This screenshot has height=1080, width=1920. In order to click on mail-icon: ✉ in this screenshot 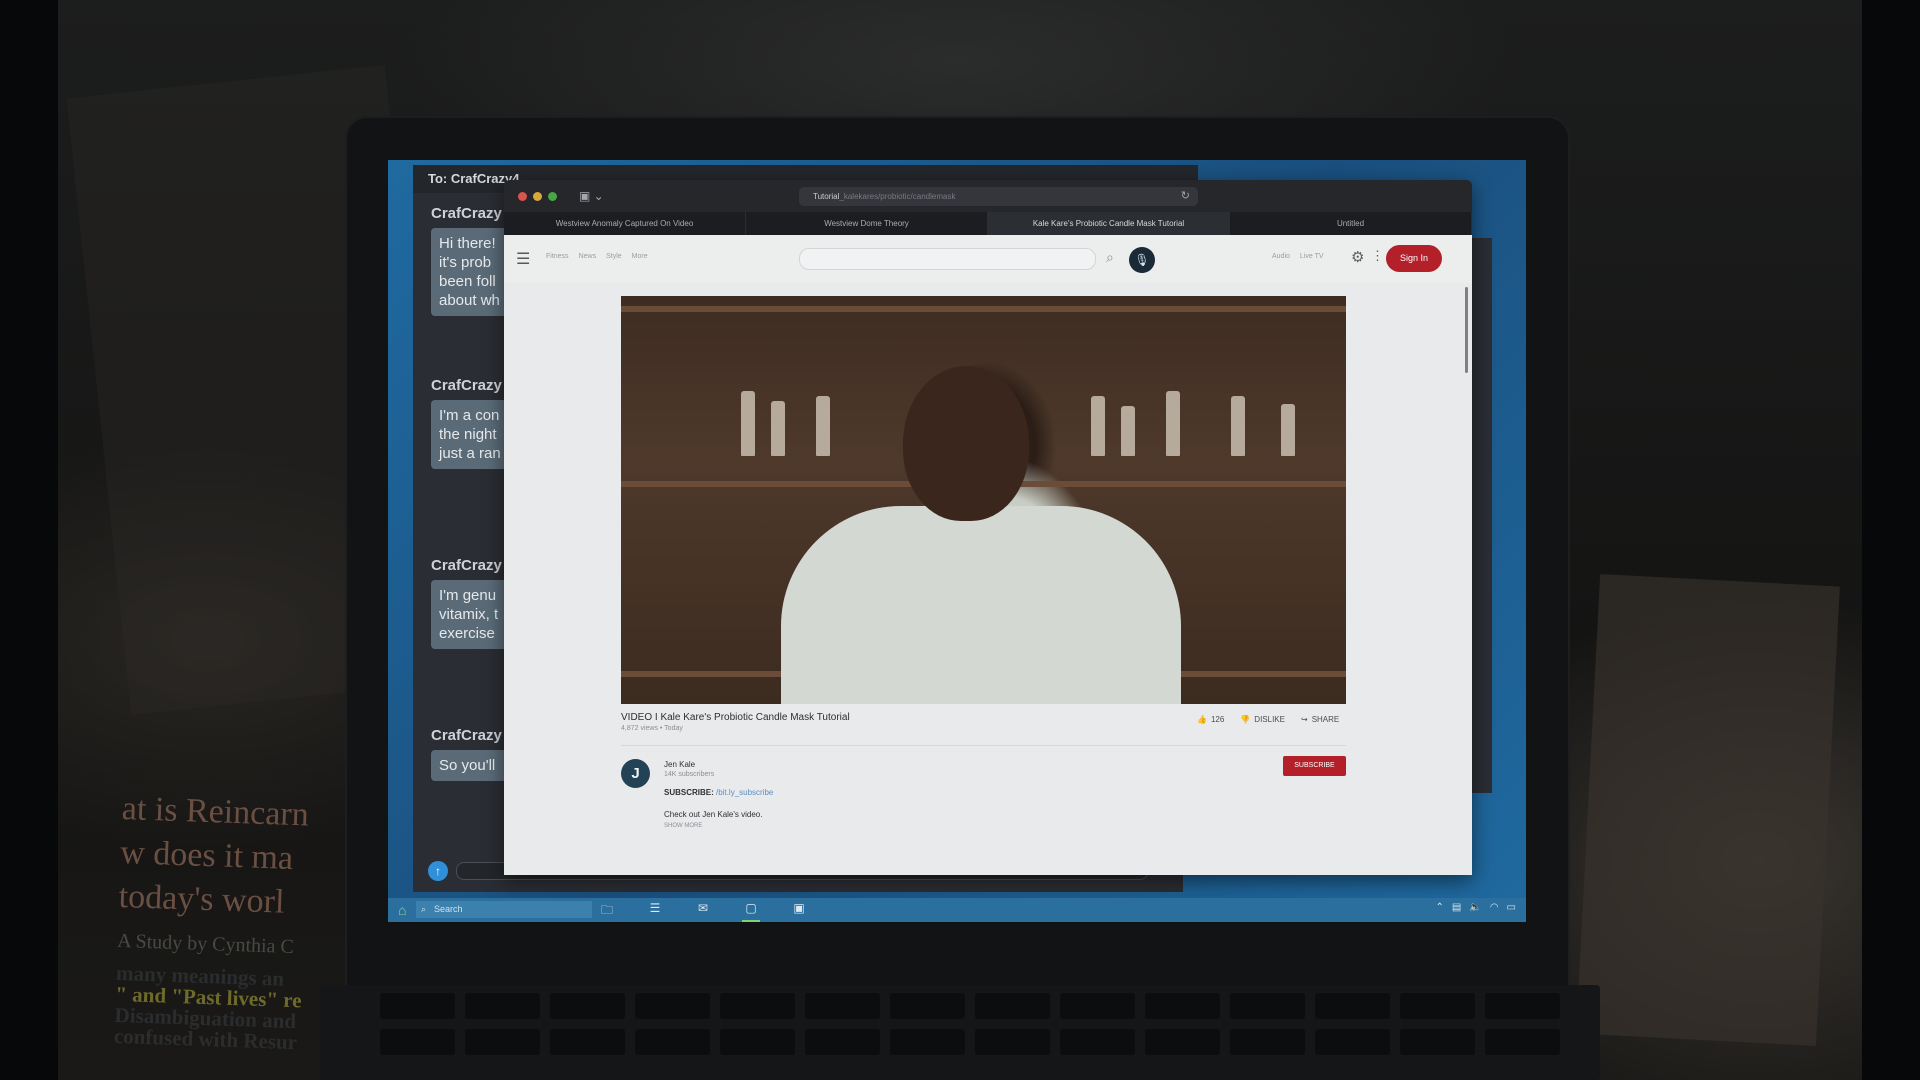, I will do `click(703, 911)`.